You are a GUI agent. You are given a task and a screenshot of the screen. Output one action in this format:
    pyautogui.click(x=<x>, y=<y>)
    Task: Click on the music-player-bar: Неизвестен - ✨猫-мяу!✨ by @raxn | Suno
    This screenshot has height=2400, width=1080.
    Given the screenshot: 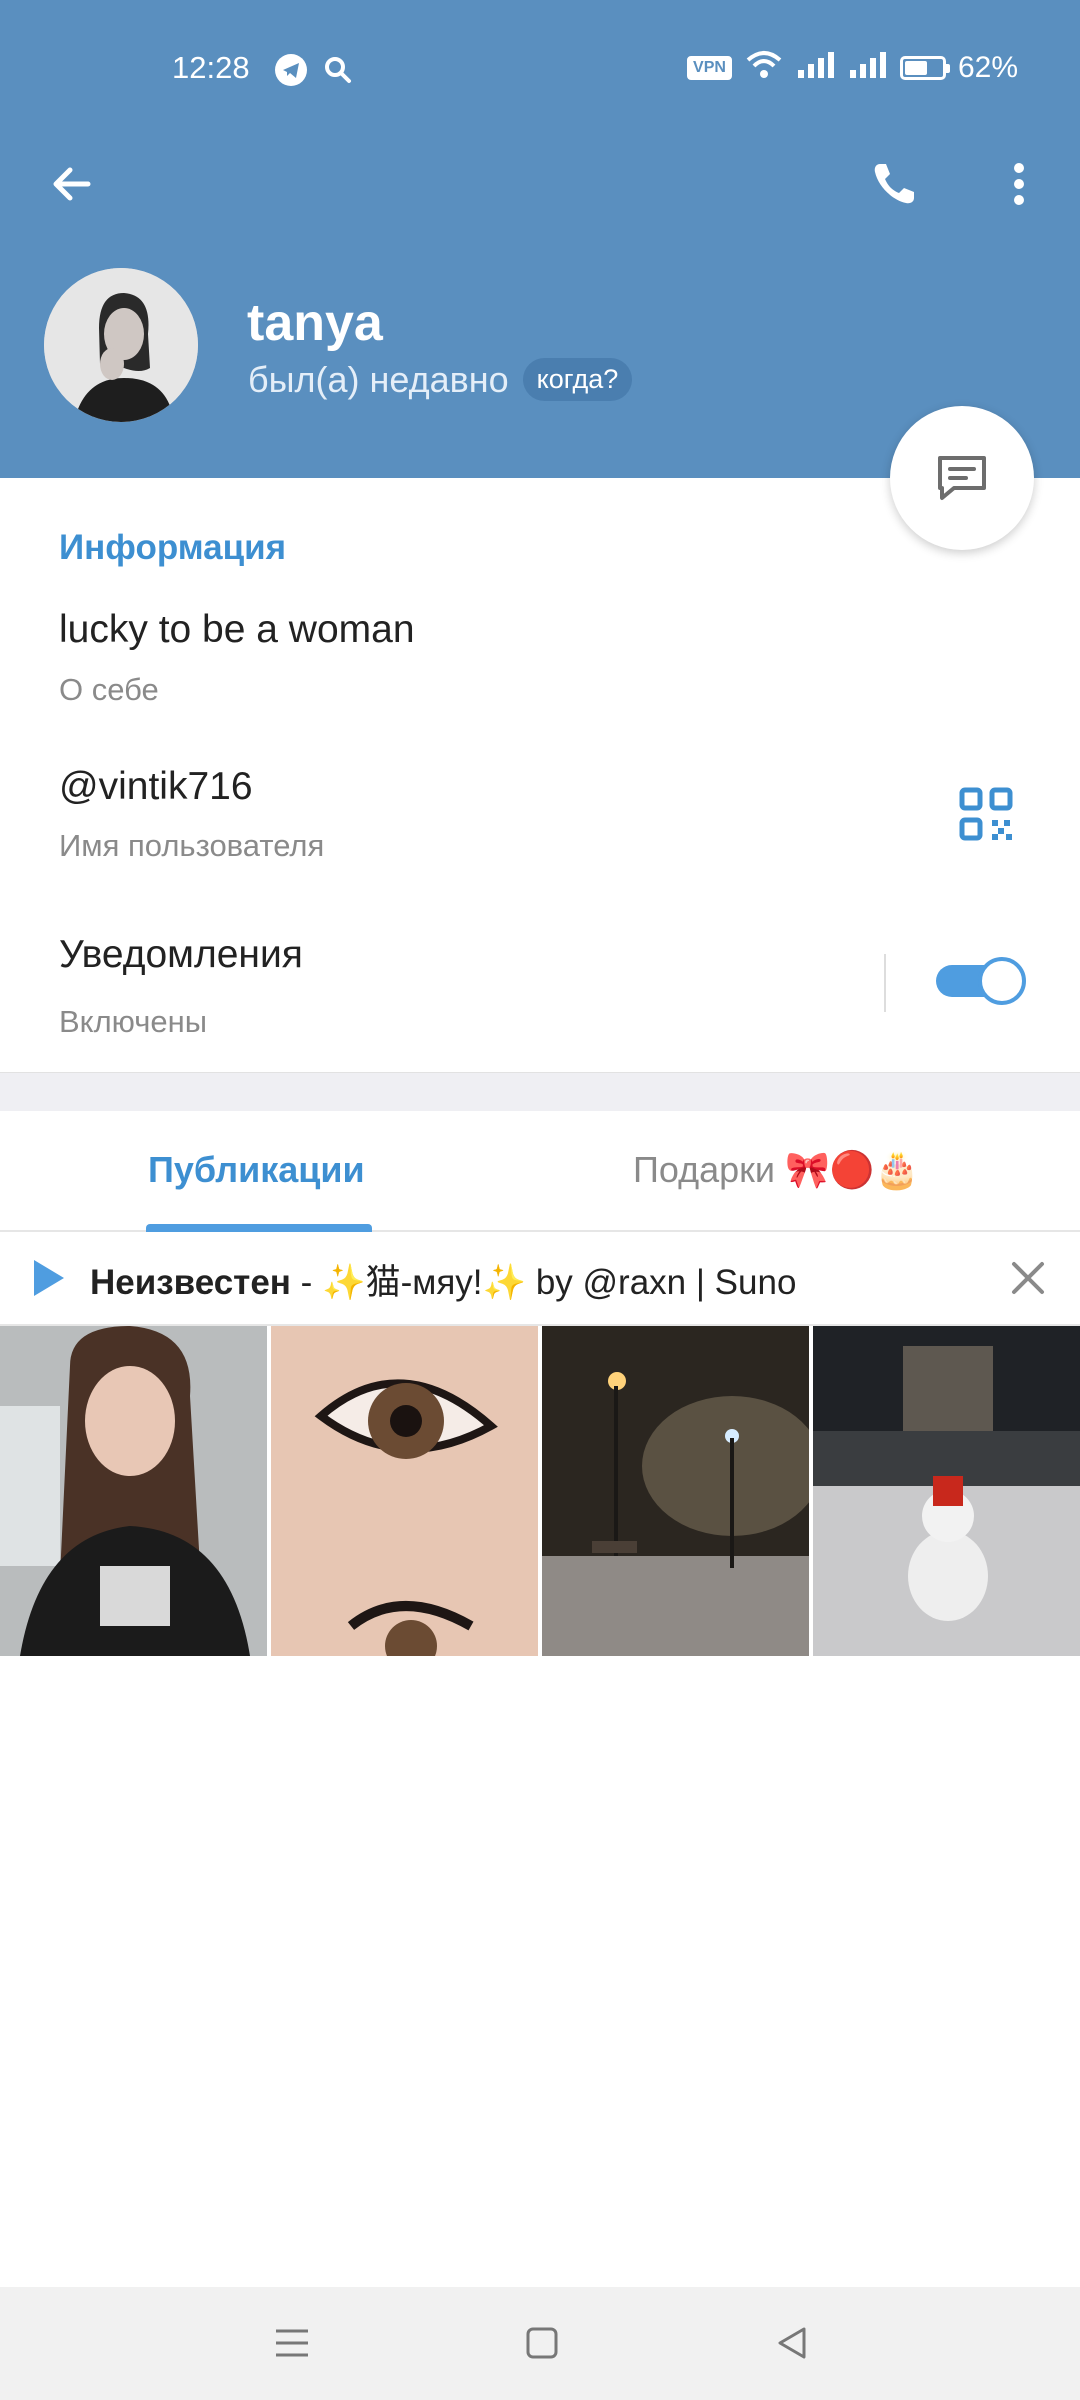 What is the action you would take?
    pyautogui.click(x=540, y=1279)
    